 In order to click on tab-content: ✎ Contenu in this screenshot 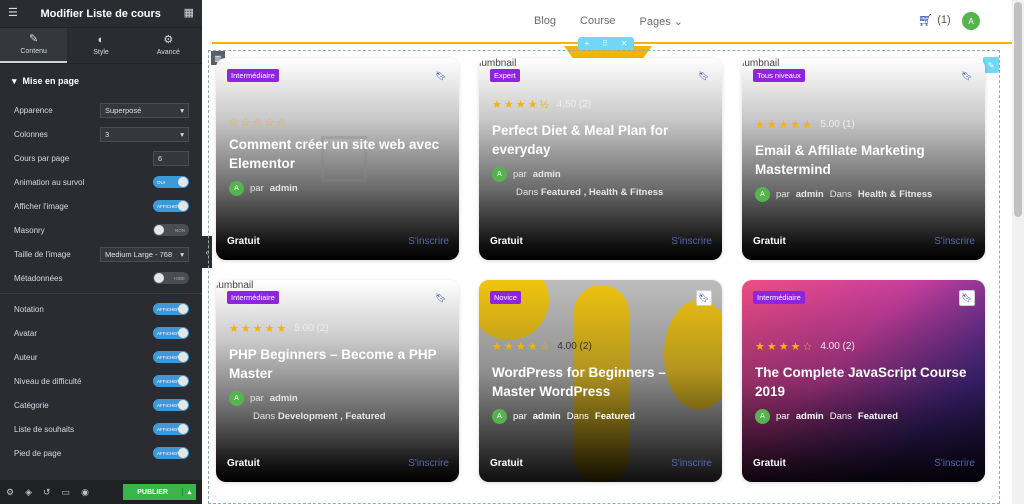, I will do `click(34, 45)`.